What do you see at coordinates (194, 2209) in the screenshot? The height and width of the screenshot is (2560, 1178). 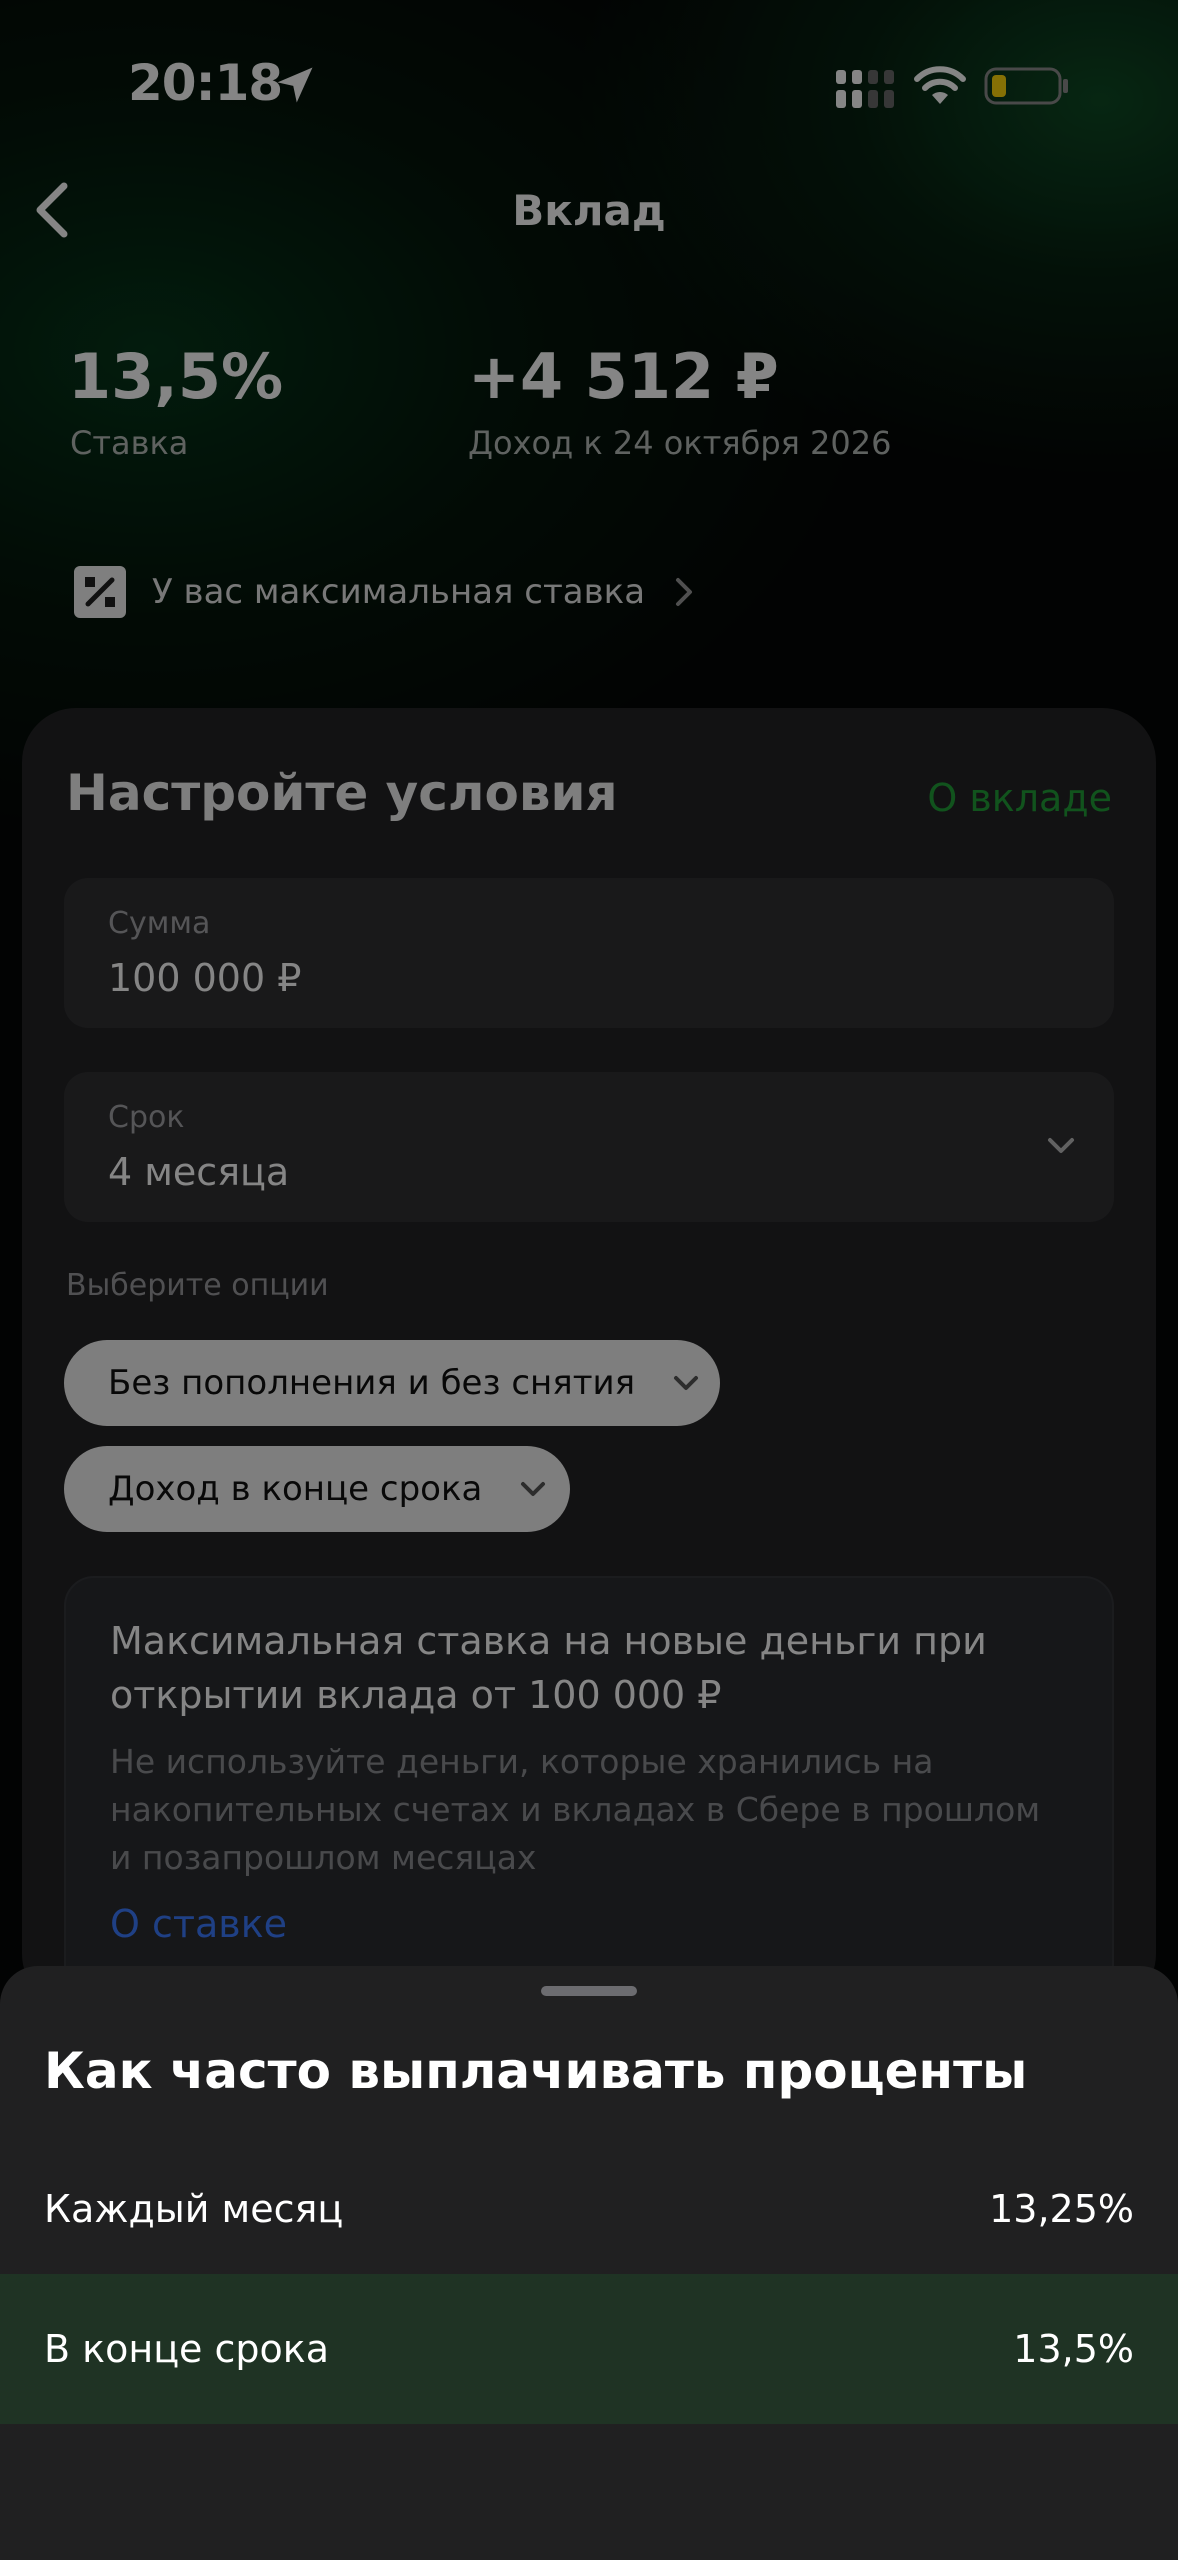 I see `option-label: Каждый месяц` at bounding box center [194, 2209].